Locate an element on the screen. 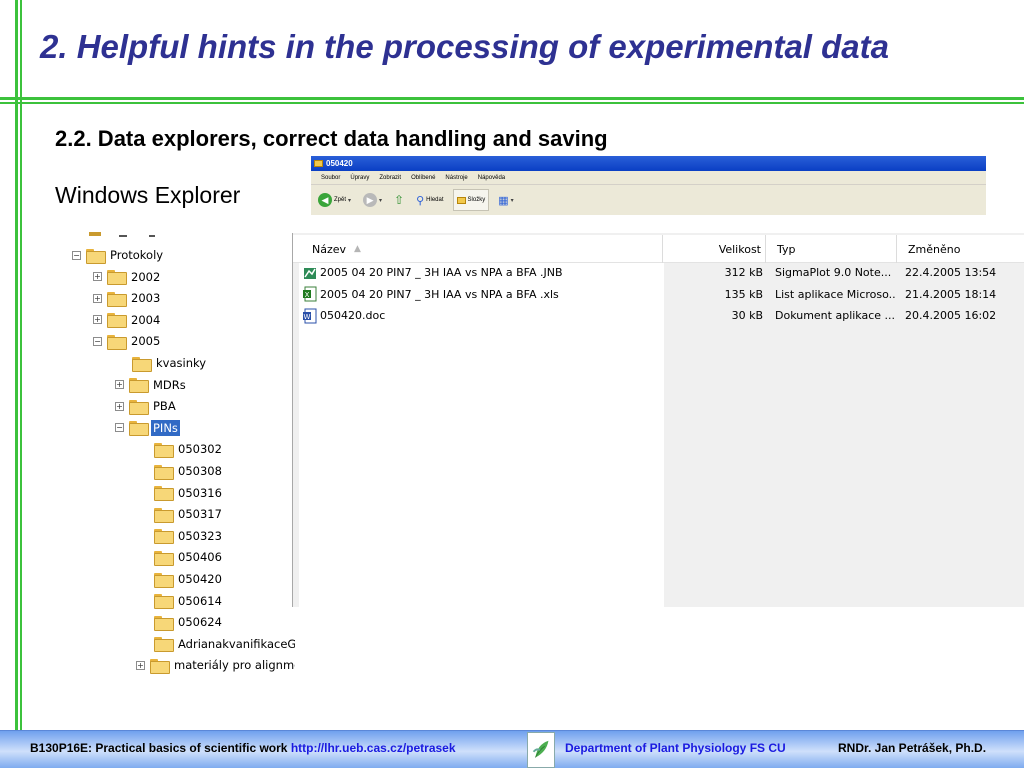 This screenshot has width=1024, height=768. tree-item-label: 050316 is located at coordinates (200, 492).